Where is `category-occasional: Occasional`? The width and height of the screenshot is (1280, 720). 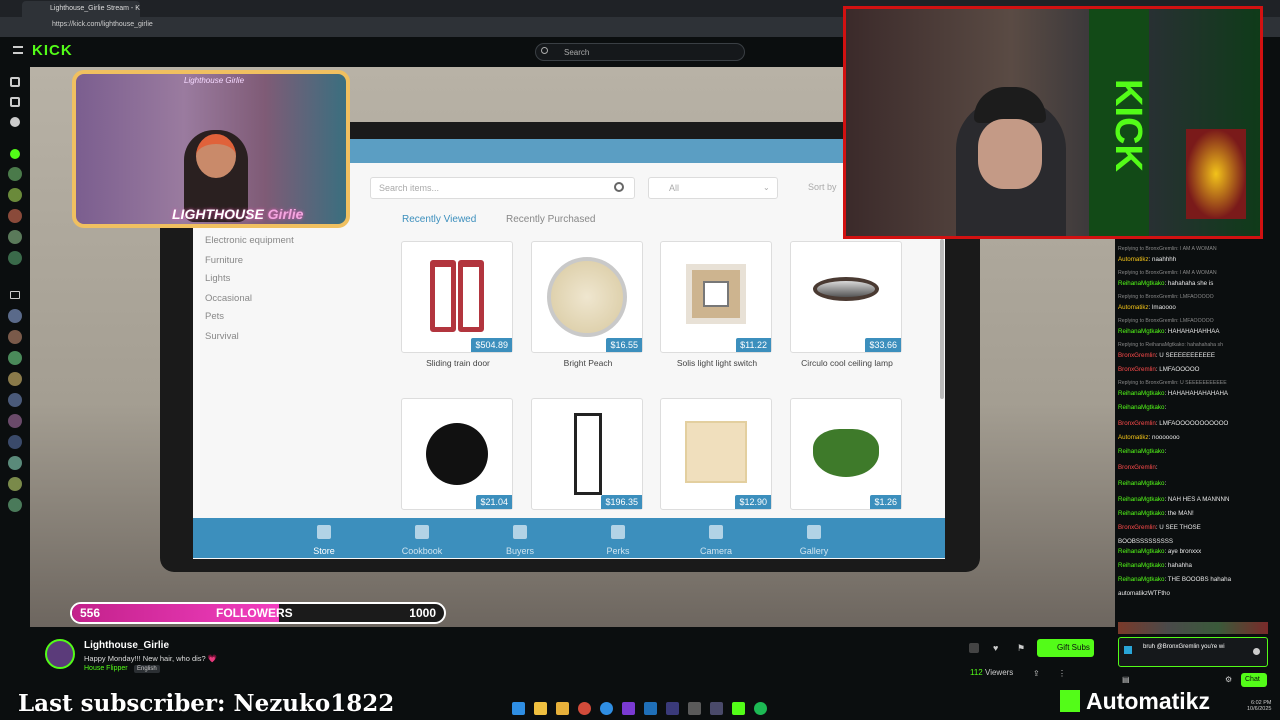 category-occasional: Occasional is located at coordinates (228, 298).